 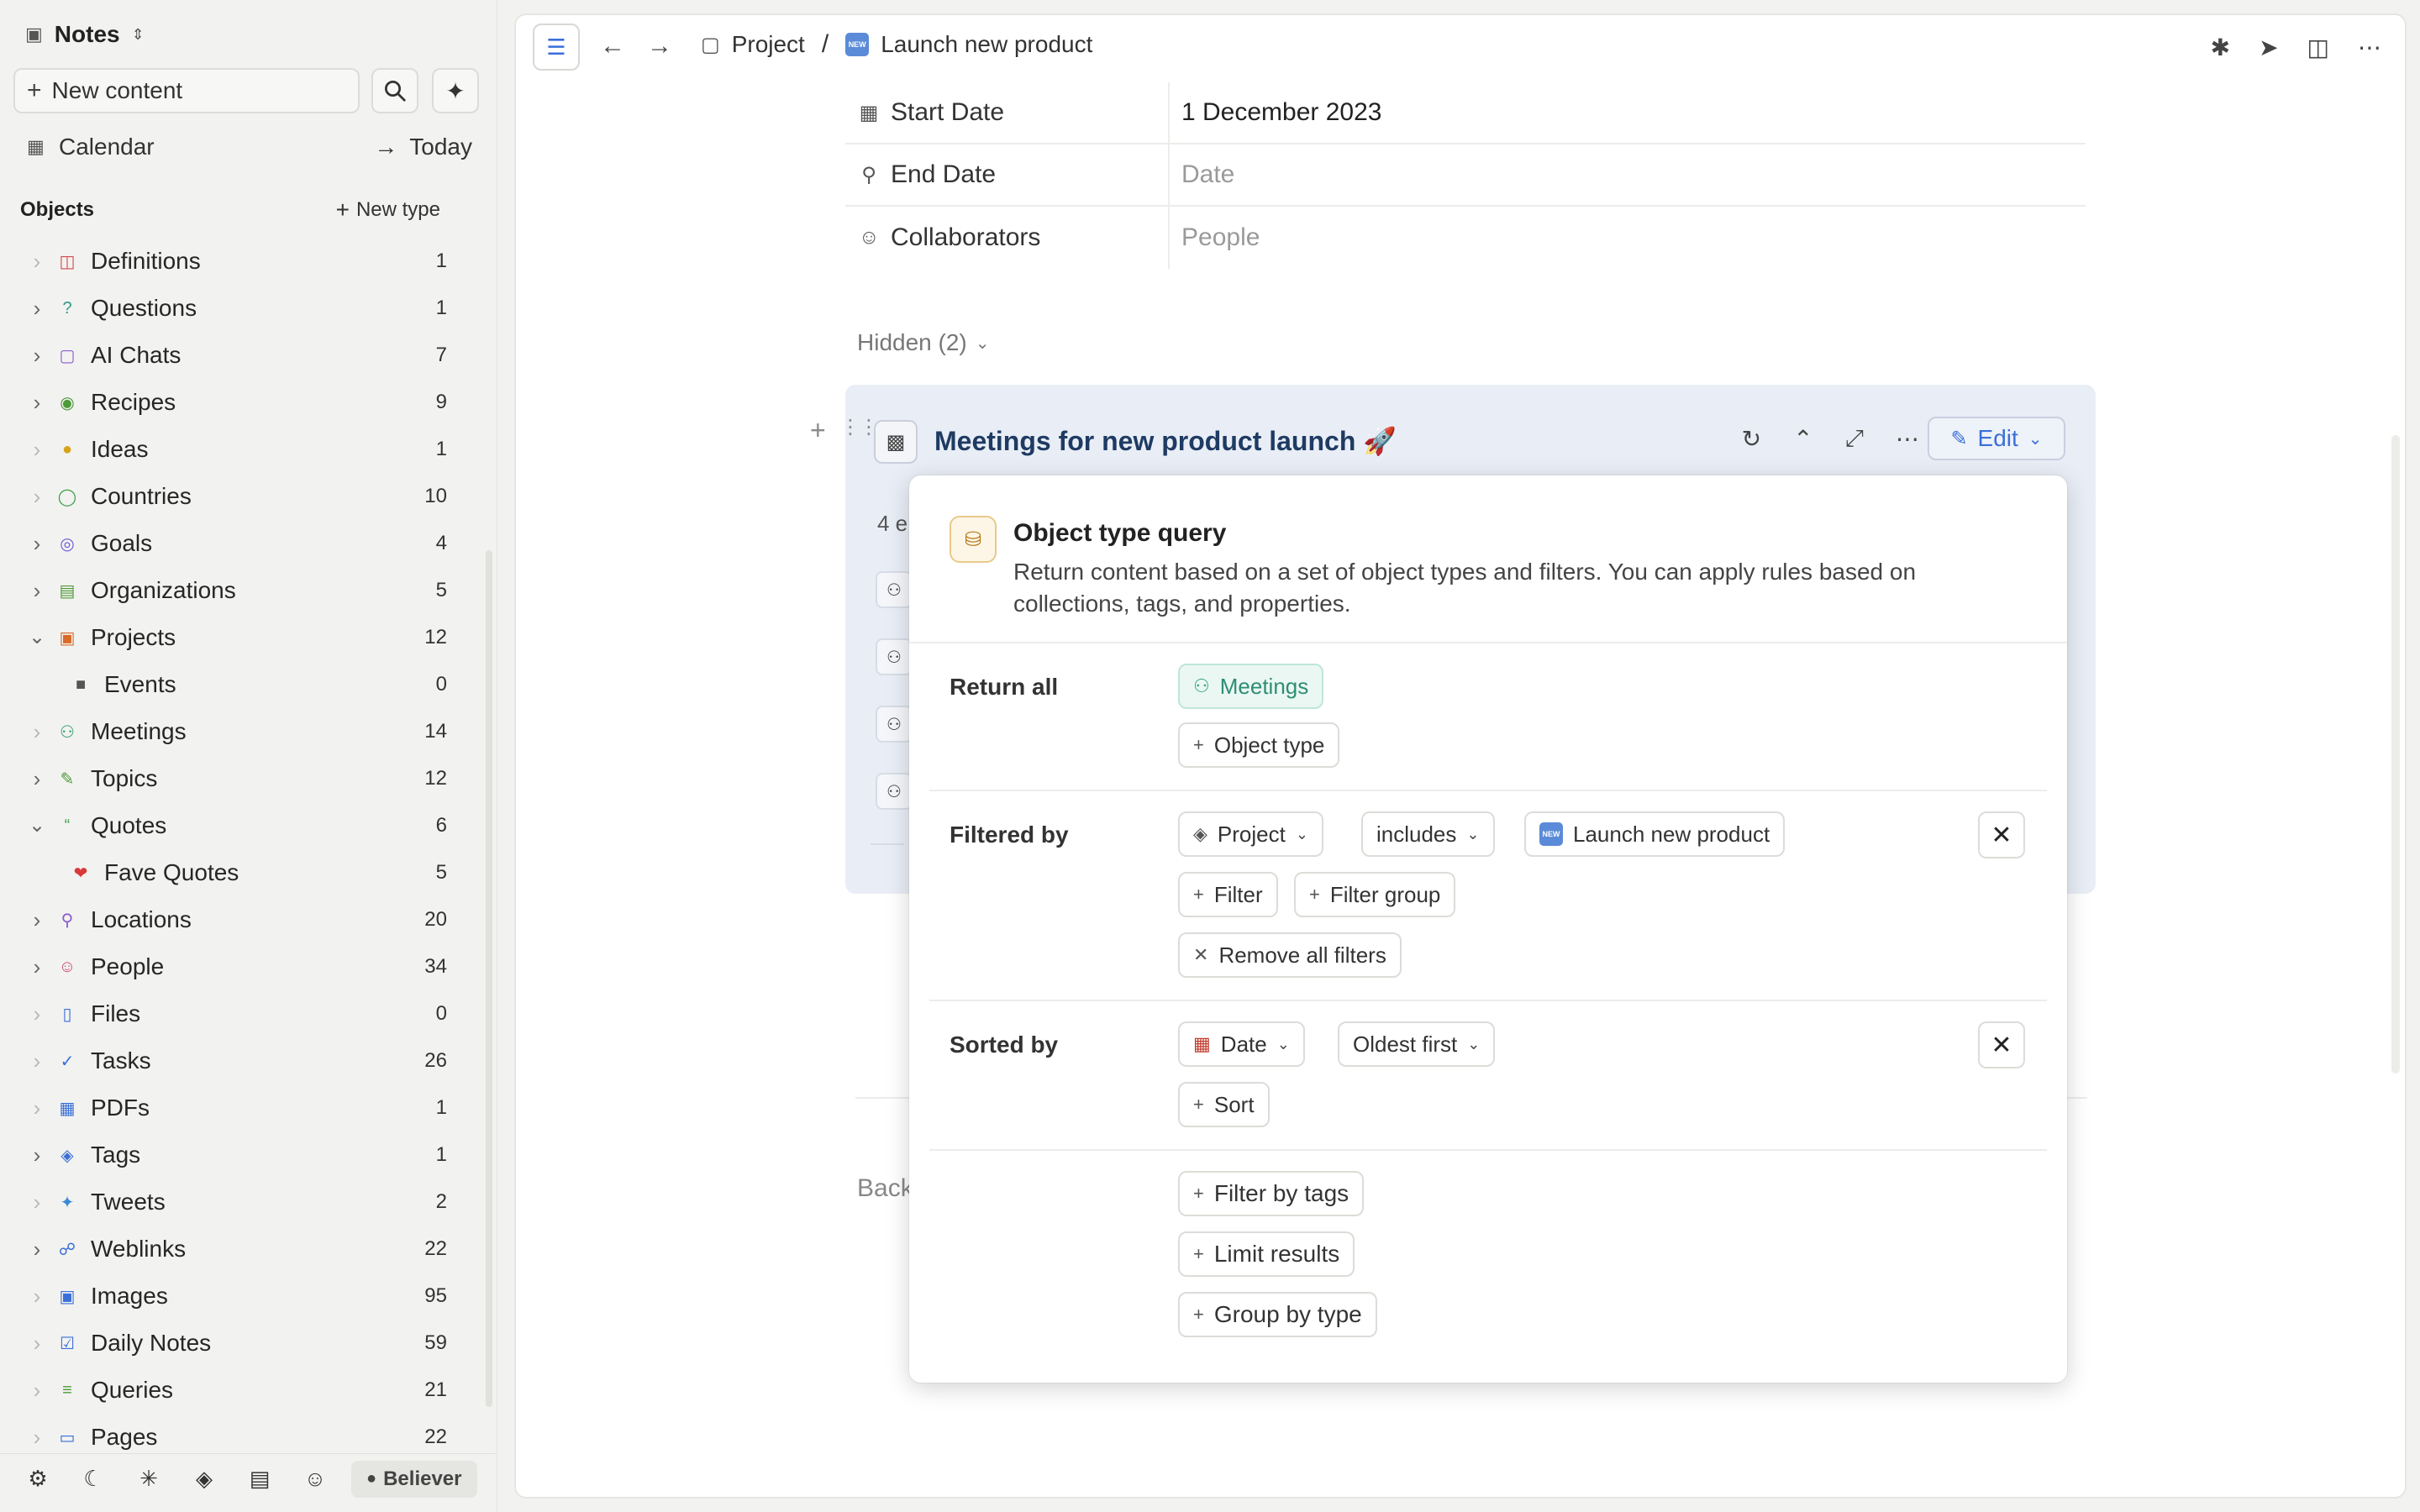 What do you see at coordinates (1259, 745) in the screenshot?
I see `add-object-type-button: + Object type` at bounding box center [1259, 745].